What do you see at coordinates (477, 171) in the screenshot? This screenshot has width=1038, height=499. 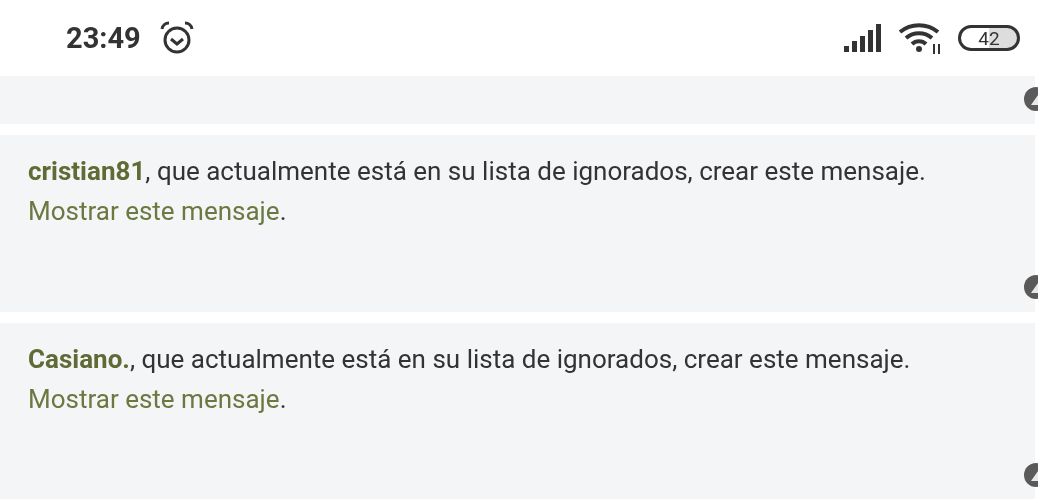 I see `ignored-notice: cristian81, que actualmente está en su lista de ignorados, crear este mensaje.` at bounding box center [477, 171].